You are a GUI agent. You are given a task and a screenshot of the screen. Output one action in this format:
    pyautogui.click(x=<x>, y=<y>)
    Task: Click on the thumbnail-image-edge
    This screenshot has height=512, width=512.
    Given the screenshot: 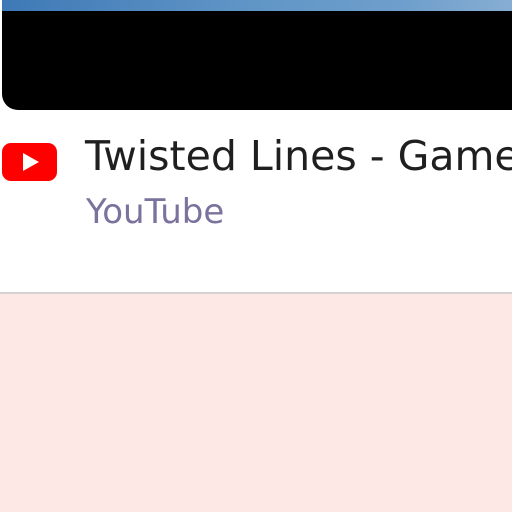 What is the action you would take?
    pyautogui.click(x=257, y=5)
    